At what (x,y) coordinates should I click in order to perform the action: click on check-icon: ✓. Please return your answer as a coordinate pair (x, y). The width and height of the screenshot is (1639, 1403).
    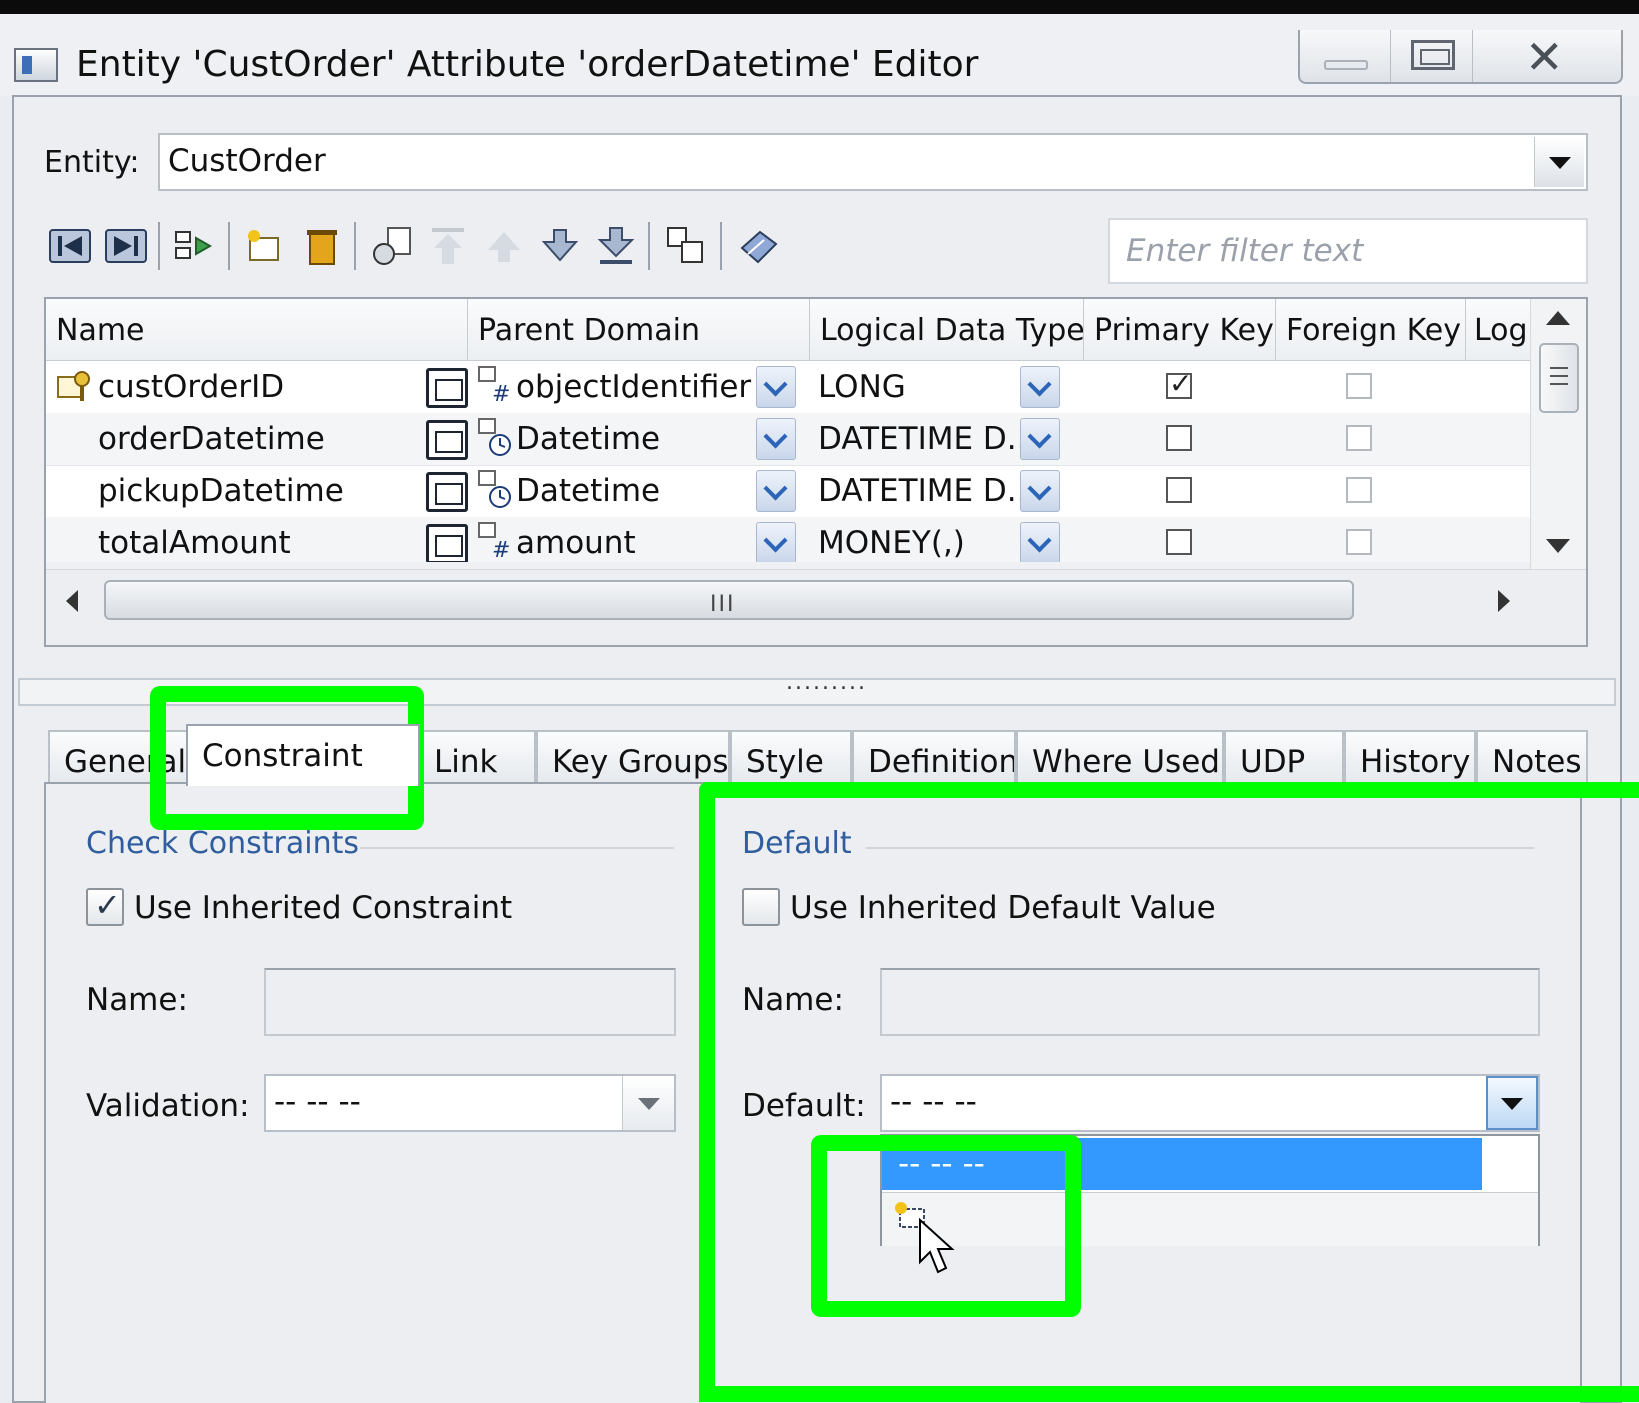
    Looking at the image, I should click on (107, 905).